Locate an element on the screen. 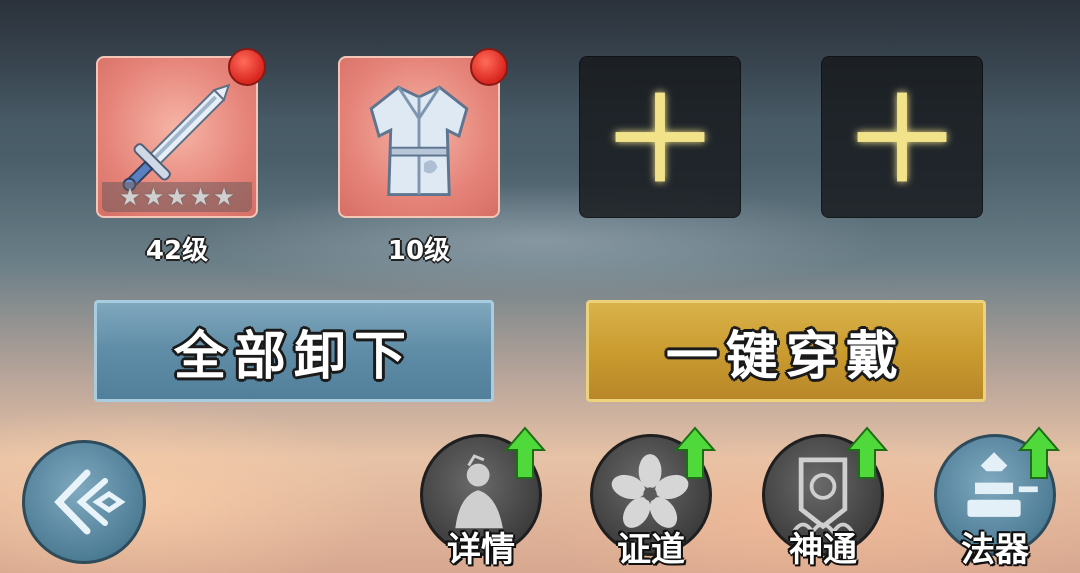  nav-label: 证道 is located at coordinates (651, 550).